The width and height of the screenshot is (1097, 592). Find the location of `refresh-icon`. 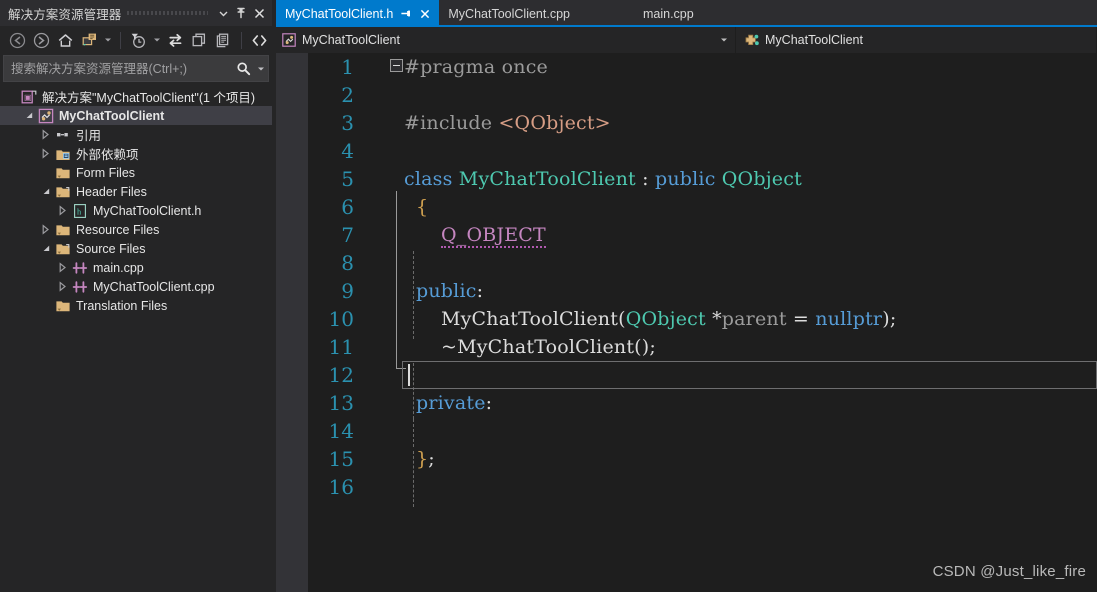

refresh-icon is located at coordinates (199, 40).